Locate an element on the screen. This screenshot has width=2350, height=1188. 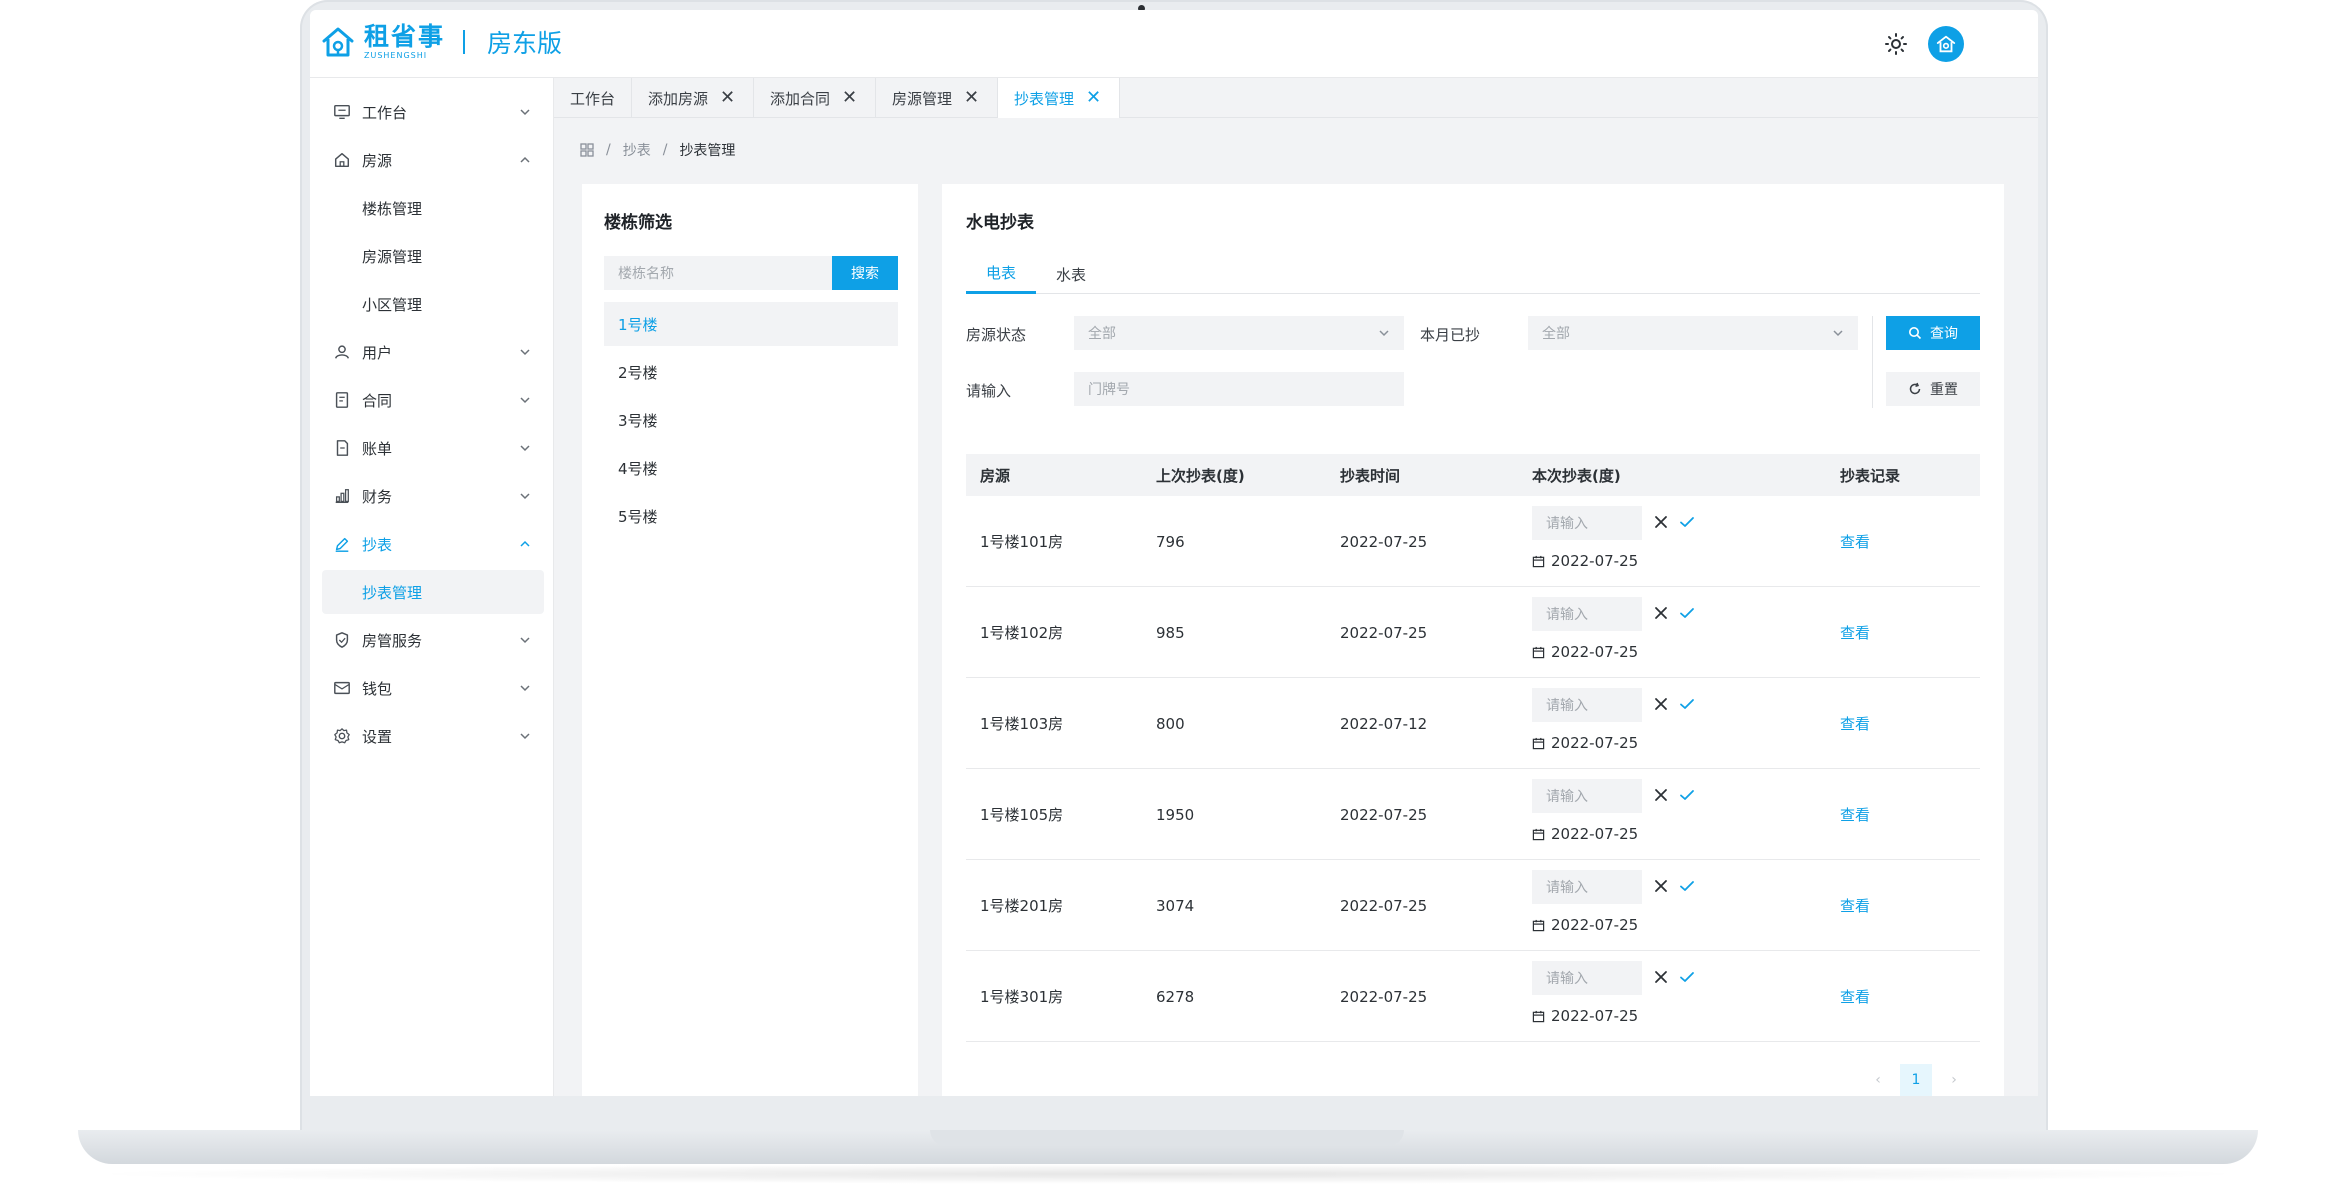
tab-workbench: 工作台 is located at coordinates (593, 98).